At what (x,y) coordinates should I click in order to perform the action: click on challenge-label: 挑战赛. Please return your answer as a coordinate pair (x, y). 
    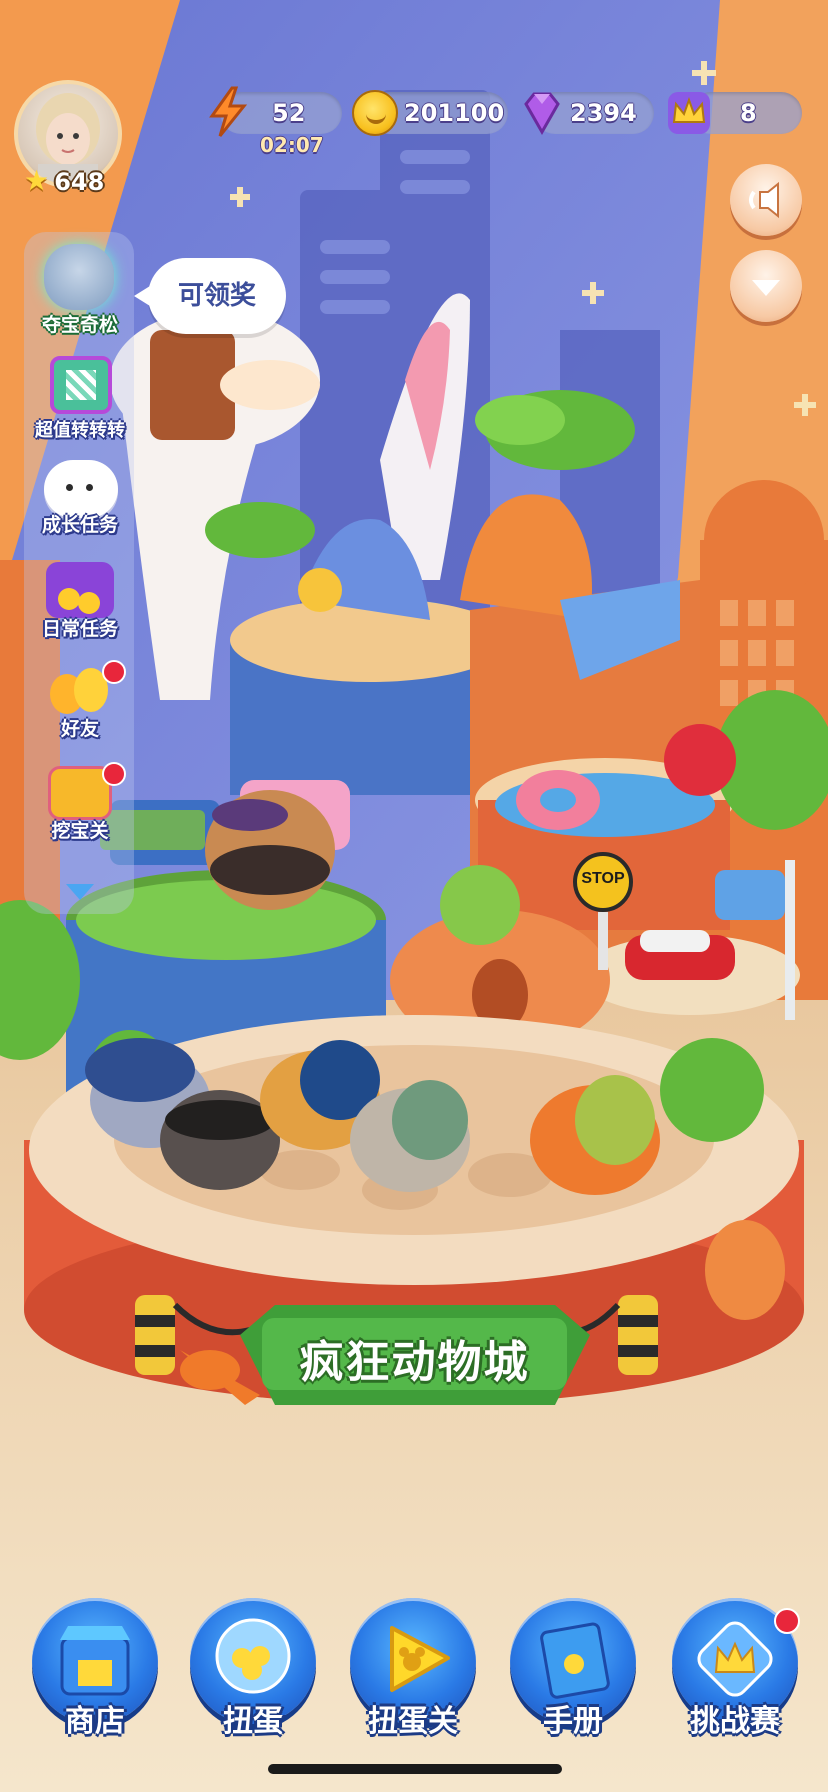
    Looking at the image, I should click on (735, 1721).